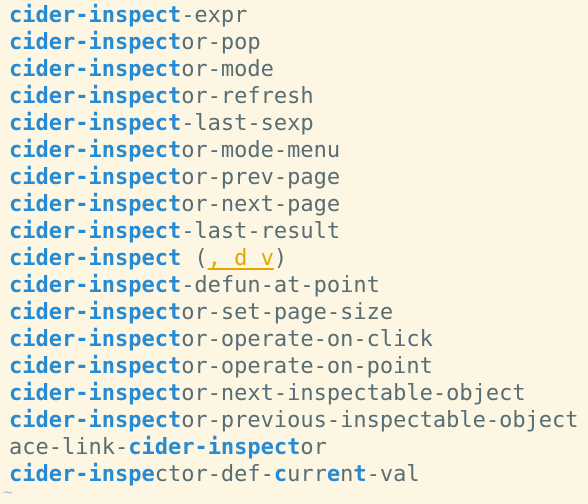 This screenshot has height=504, width=588. I want to click on completion-text: urr, so click(307, 474).